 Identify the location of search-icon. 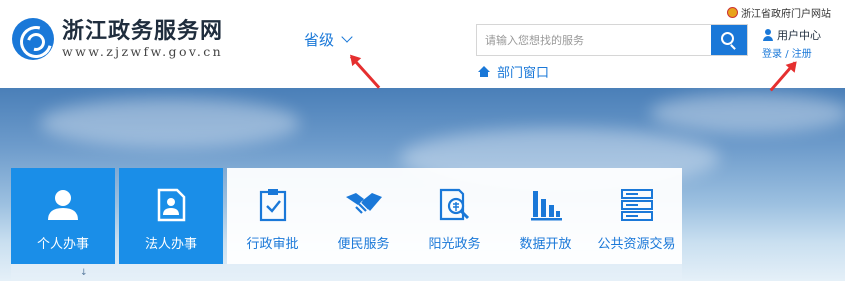
(727, 38).